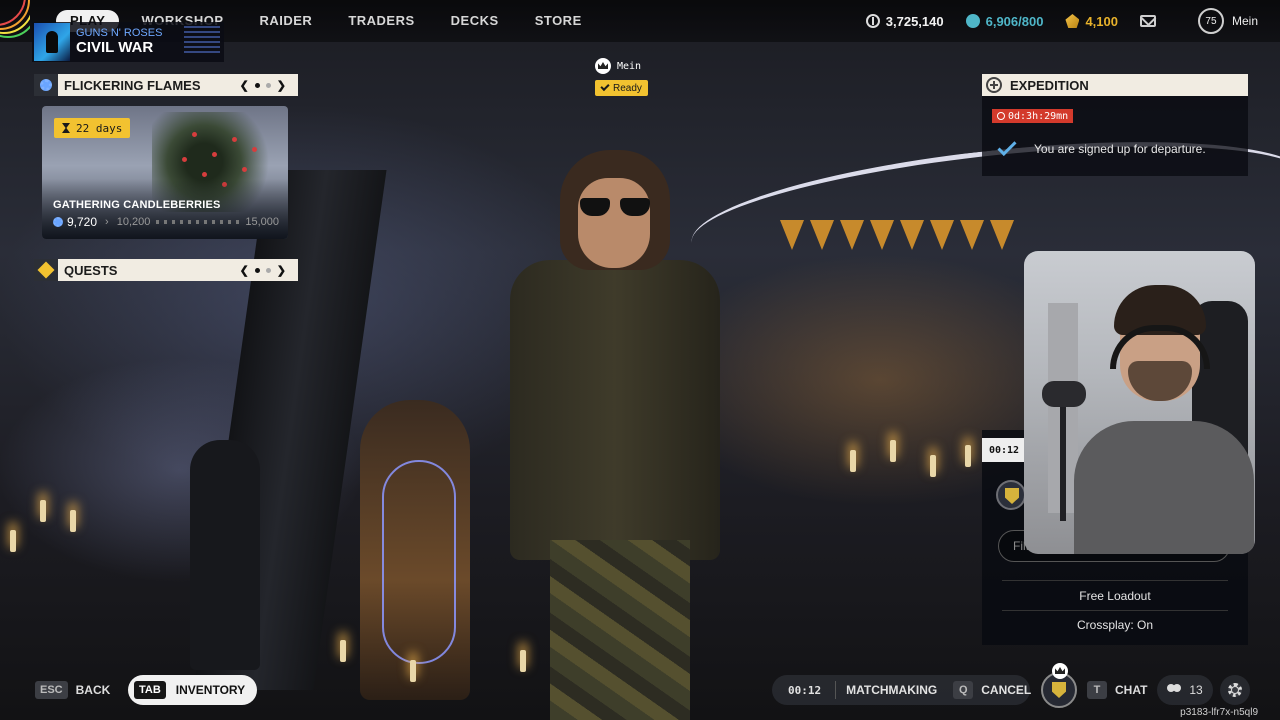  I want to click on progress-current-value: 9,720, so click(82, 222).